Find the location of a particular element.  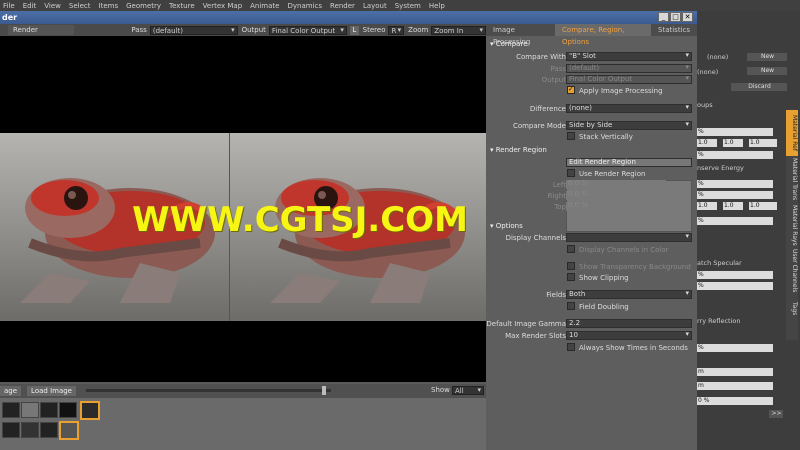

field-doubling-label: Field Doubling is located at coordinates (604, 307).